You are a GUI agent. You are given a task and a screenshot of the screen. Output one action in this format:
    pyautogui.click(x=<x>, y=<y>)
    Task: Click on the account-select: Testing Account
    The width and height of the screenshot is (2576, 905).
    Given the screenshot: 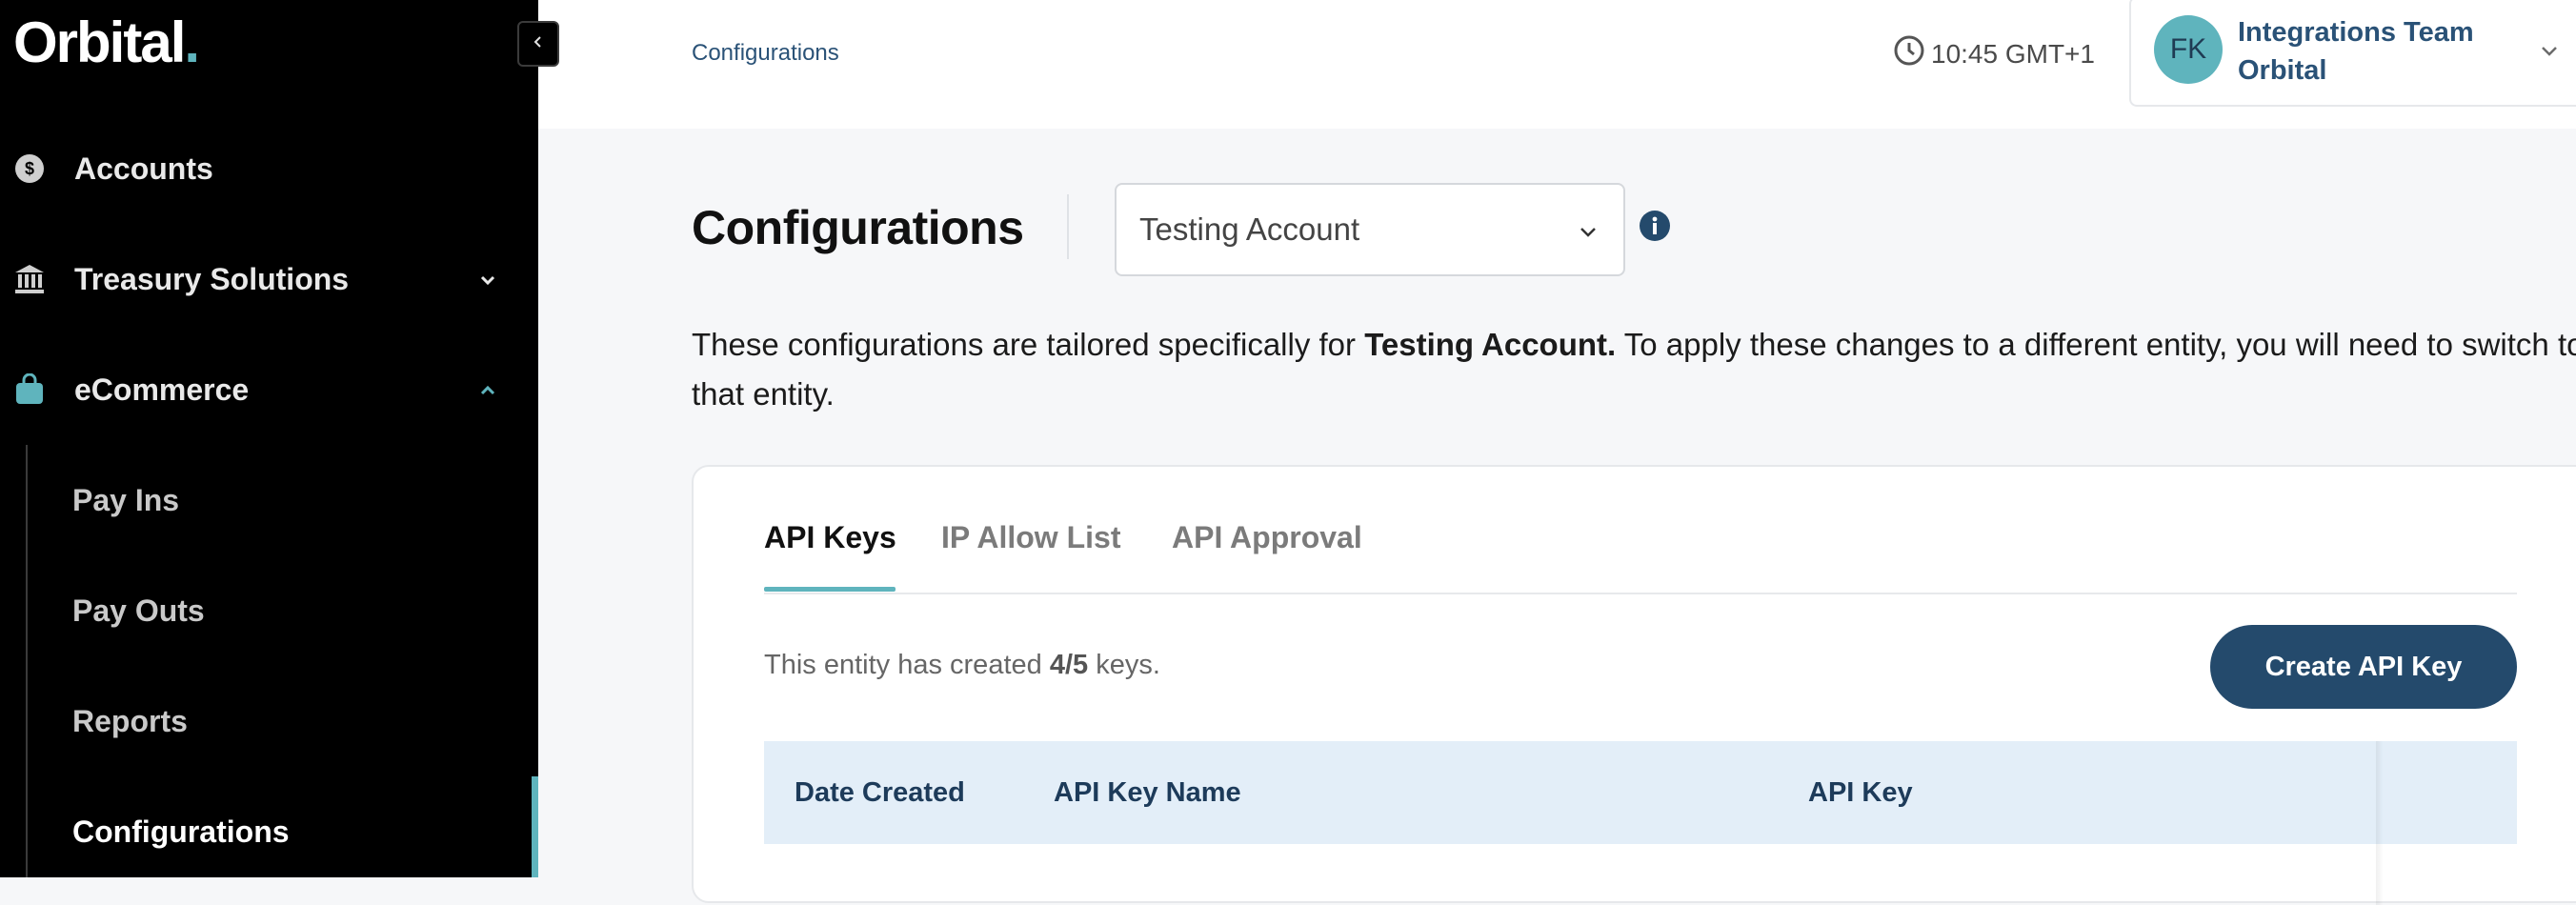 What is the action you would take?
    pyautogui.click(x=1370, y=229)
    